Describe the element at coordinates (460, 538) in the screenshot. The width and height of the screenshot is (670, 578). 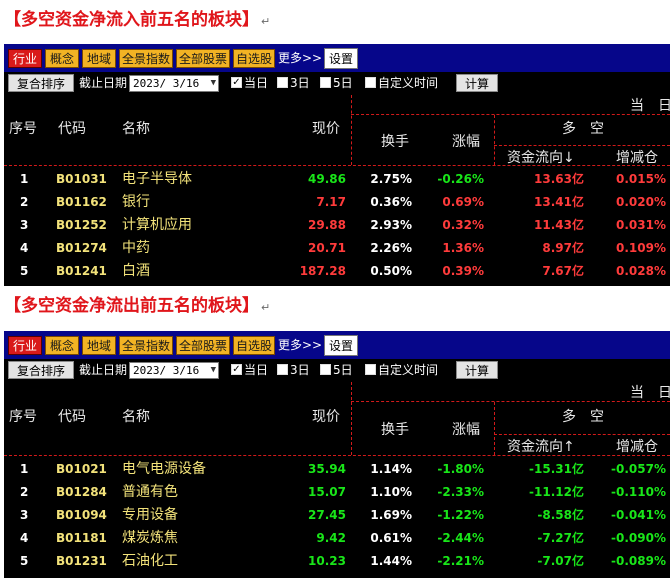
I see `cell-change: -2.44%` at that location.